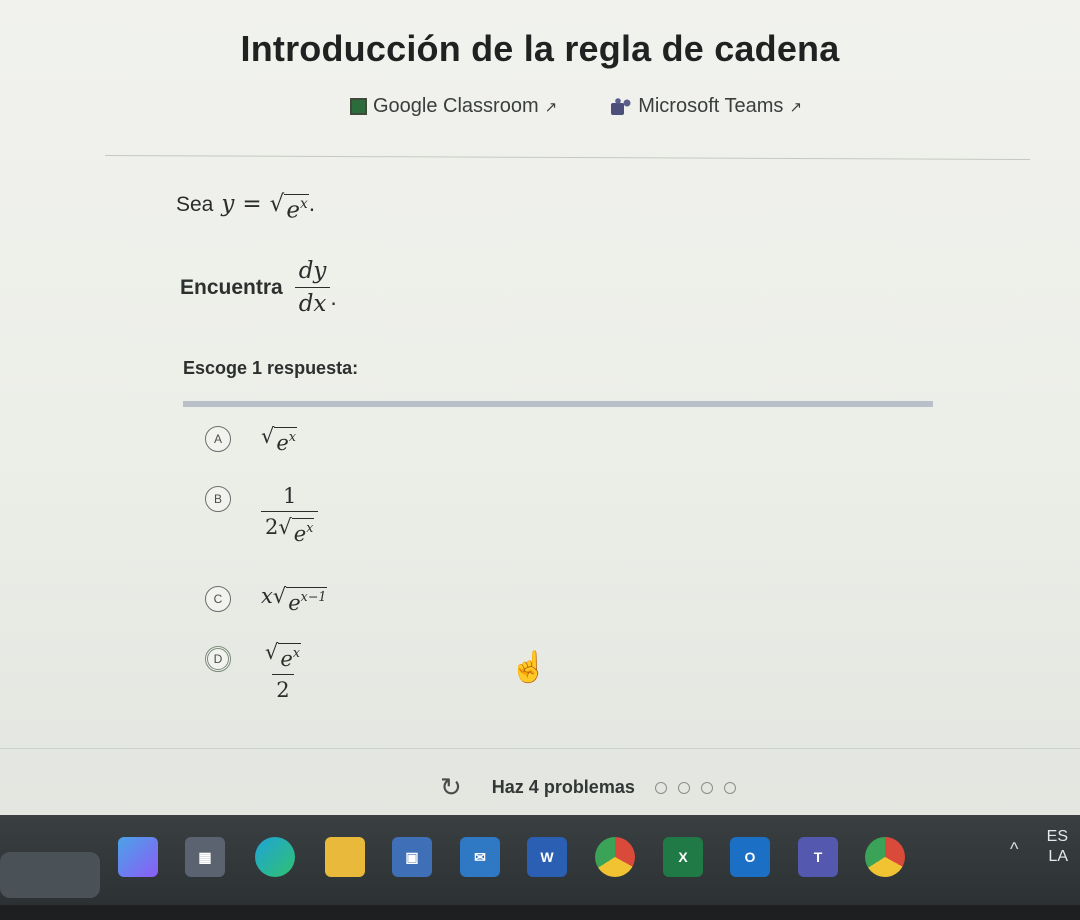  I want to click on option-b-expression: 1 2 √ ex, so click(290, 515).